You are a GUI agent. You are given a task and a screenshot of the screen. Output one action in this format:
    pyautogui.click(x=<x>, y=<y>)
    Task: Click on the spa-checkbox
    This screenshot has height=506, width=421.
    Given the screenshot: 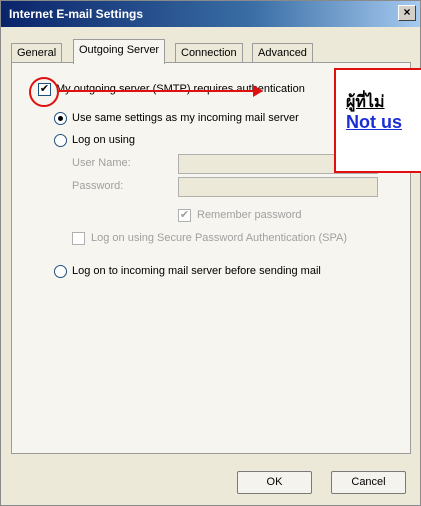 What is the action you would take?
    pyautogui.click(x=78, y=238)
    